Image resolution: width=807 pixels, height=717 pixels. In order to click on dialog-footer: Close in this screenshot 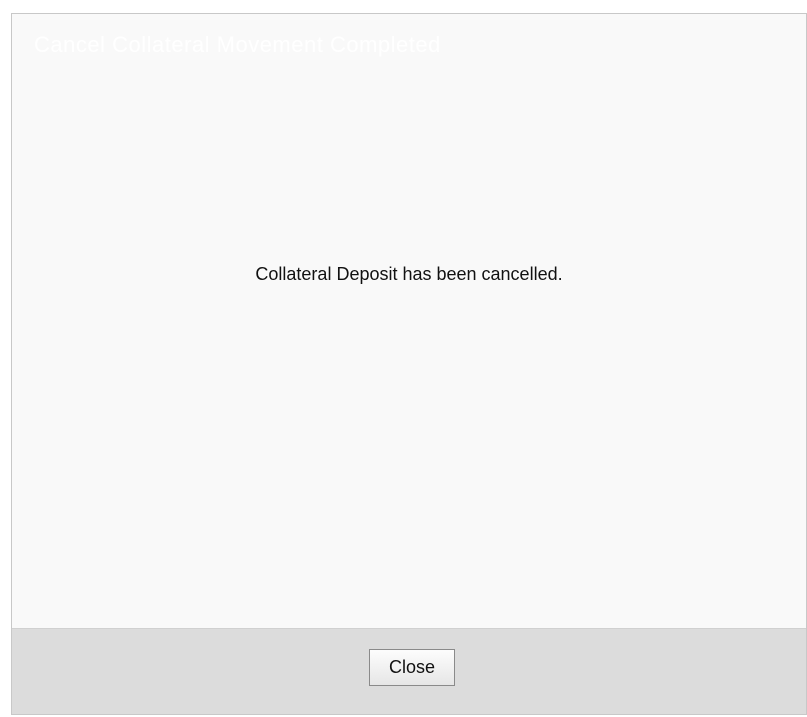, I will do `click(409, 671)`.